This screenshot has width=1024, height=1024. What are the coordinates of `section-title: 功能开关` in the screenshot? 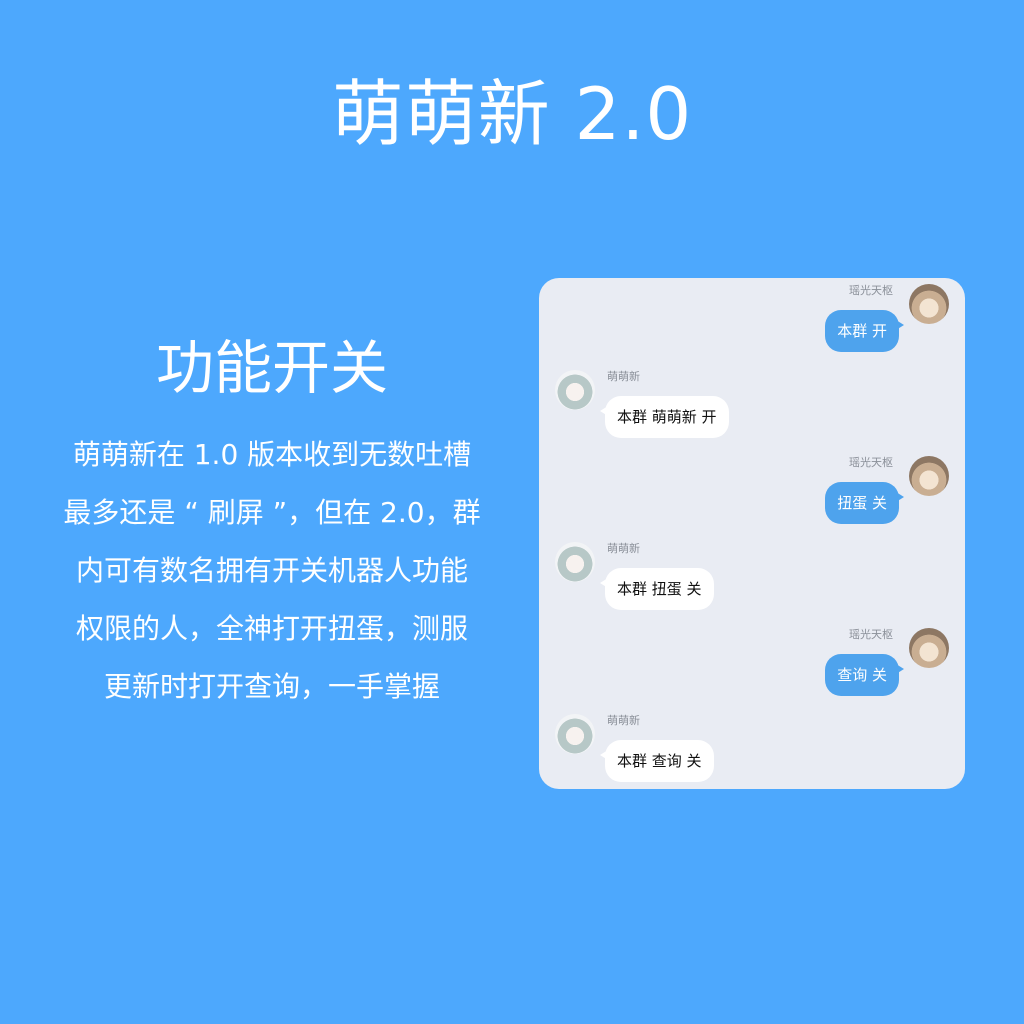 It's located at (271, 368).